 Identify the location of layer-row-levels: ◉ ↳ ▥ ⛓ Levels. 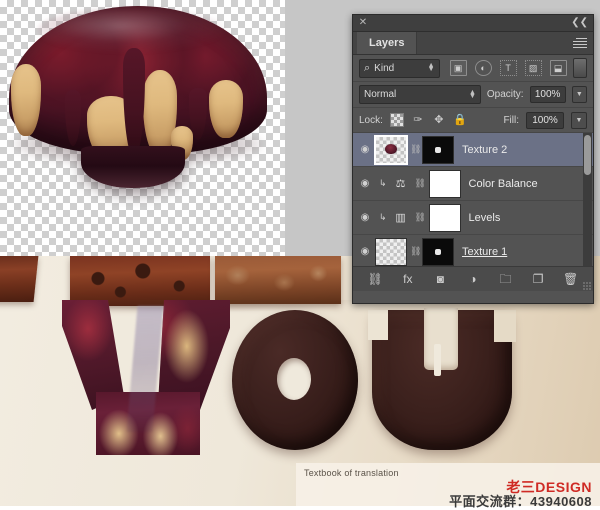
(473, 218).